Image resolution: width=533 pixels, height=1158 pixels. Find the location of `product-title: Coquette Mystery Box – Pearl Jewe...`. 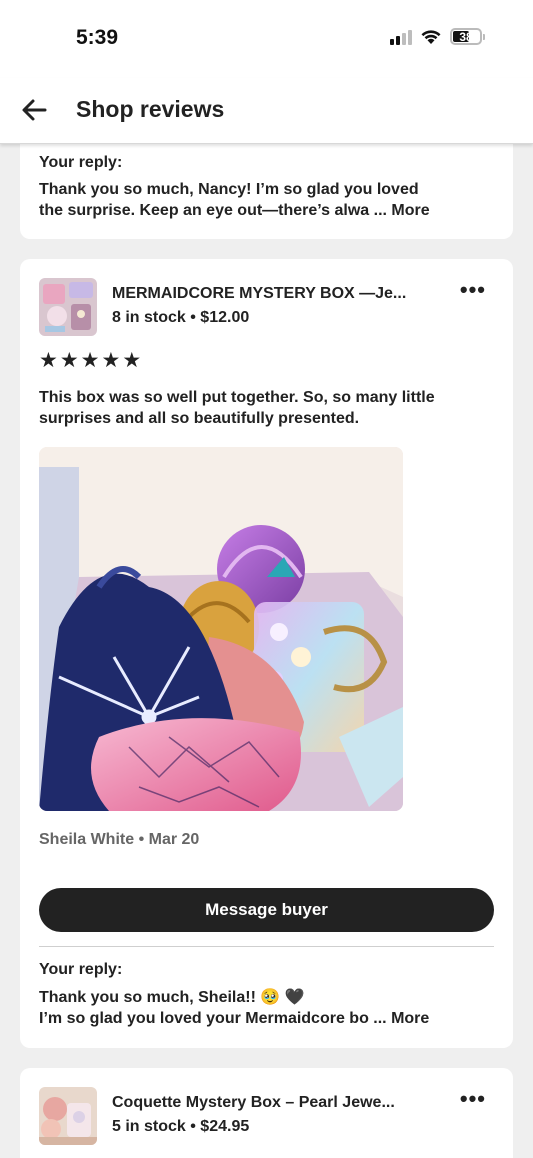

product-title: Coquette Mystery Box – Pearl Jewe... is located at coordinates (277, 1103).